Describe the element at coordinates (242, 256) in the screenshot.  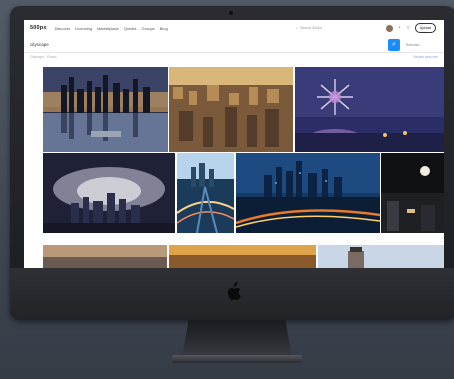
I see `photo-bottom-center` at that location.